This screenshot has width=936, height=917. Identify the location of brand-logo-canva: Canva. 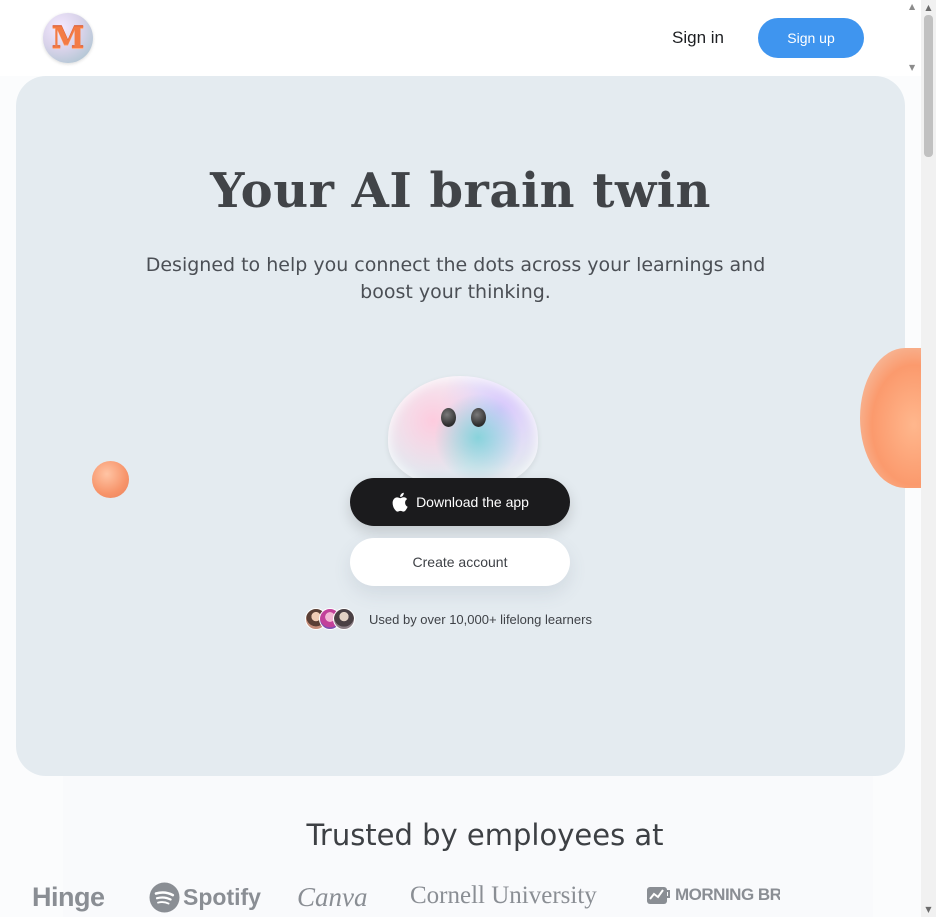
(332, 897).